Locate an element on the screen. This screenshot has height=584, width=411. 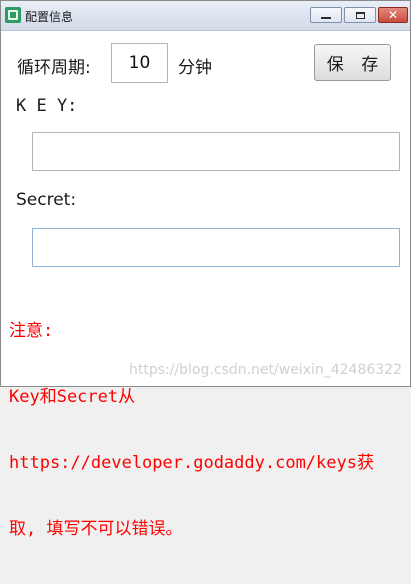
window-title: 配置信息 is located at coordinates (49, 17).